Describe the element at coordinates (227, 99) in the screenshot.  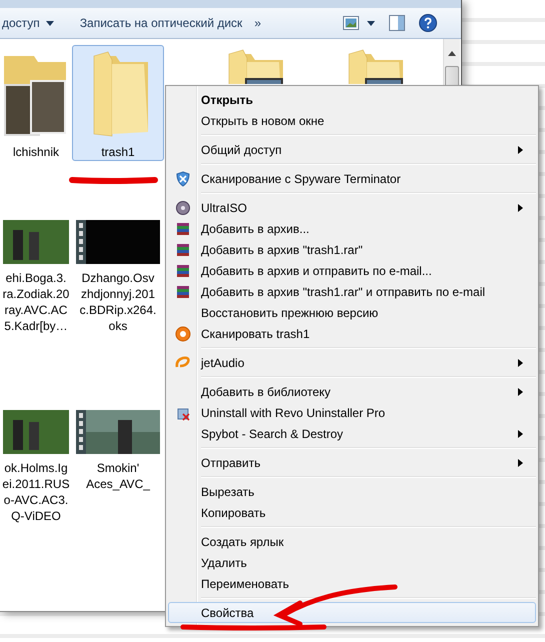
I see `menu-item-label: Открыть` at that location.